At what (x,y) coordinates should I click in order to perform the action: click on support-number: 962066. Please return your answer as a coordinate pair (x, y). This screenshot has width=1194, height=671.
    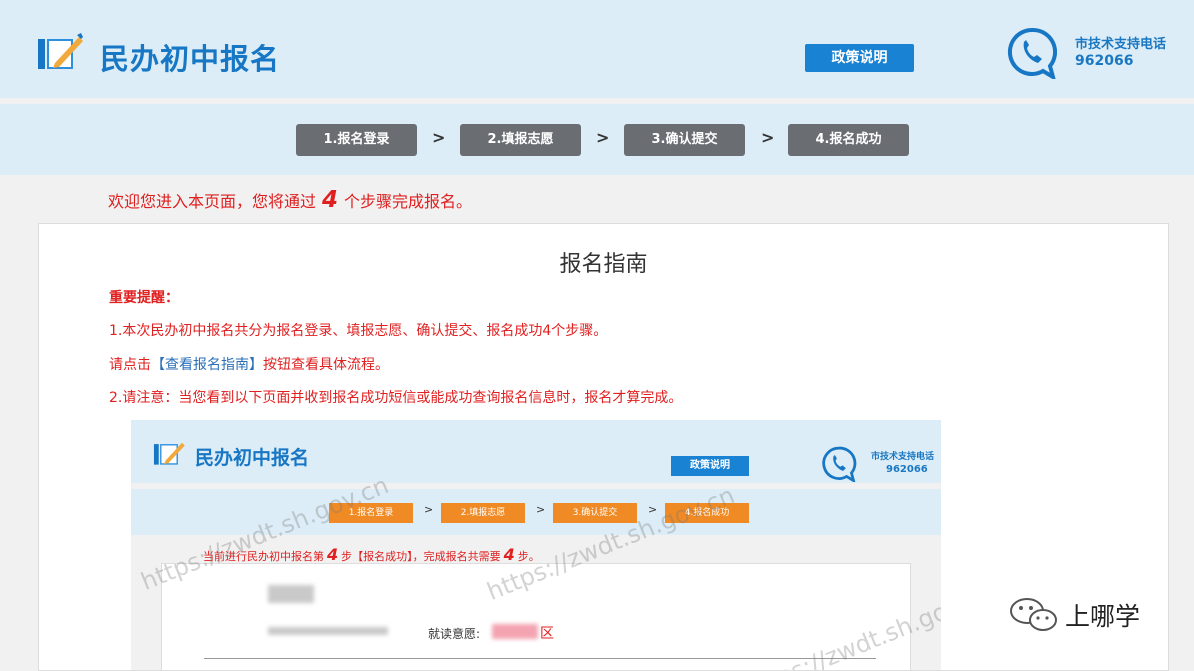
    Looking at the image, I should click on (1104, 61).